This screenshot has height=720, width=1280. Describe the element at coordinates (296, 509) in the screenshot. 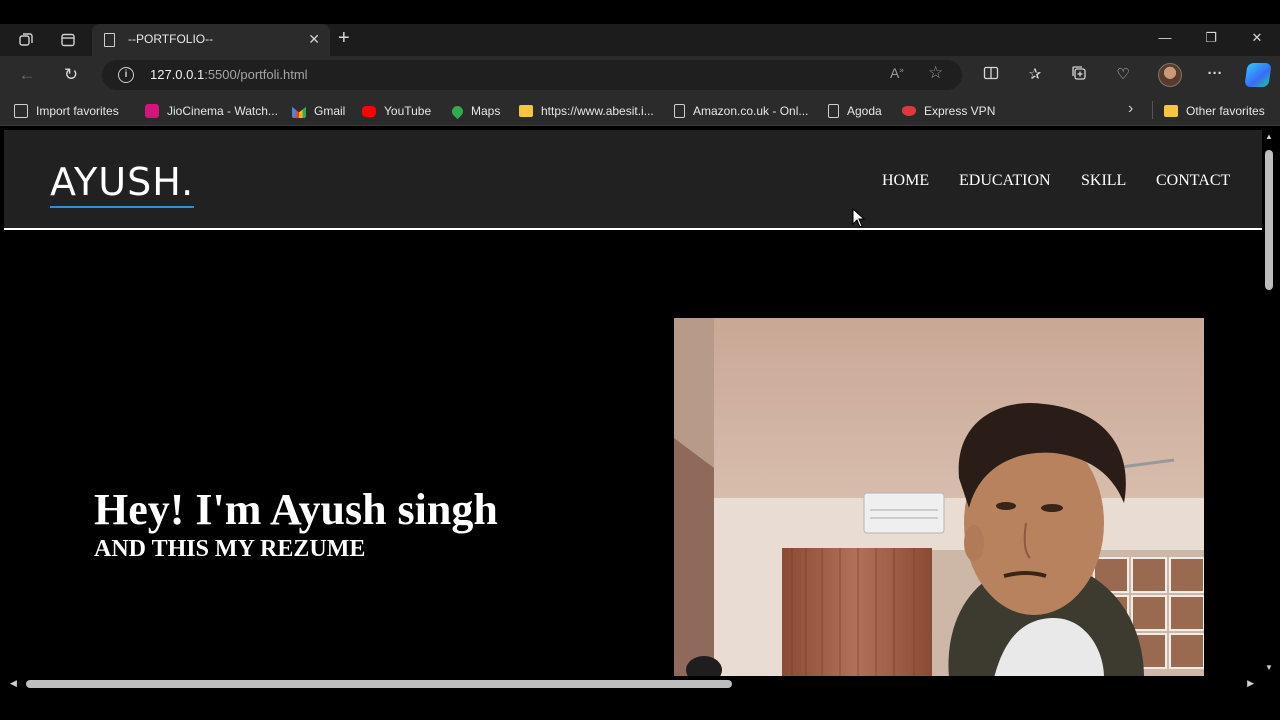

I see `hero-title: Hey! I'm Ayush singh` at that location.